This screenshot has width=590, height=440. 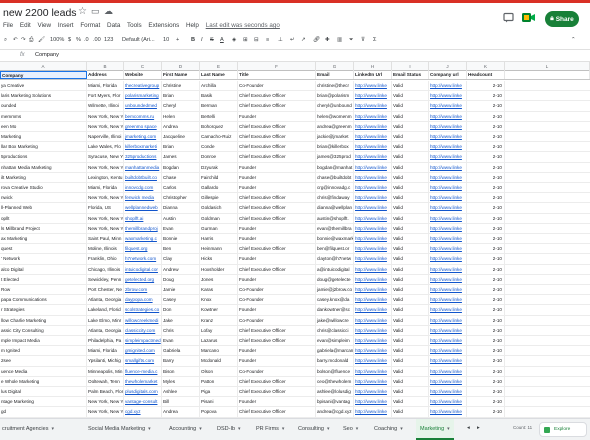 I want to click on table-cell: llow Charlie Marketing, so click(x=43, y=320).